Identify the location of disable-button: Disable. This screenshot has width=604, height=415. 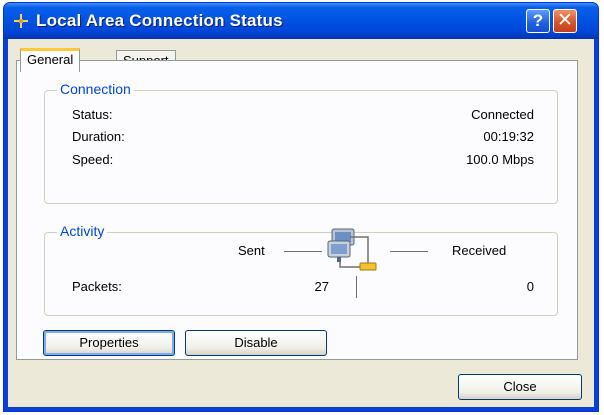
(256, 343).